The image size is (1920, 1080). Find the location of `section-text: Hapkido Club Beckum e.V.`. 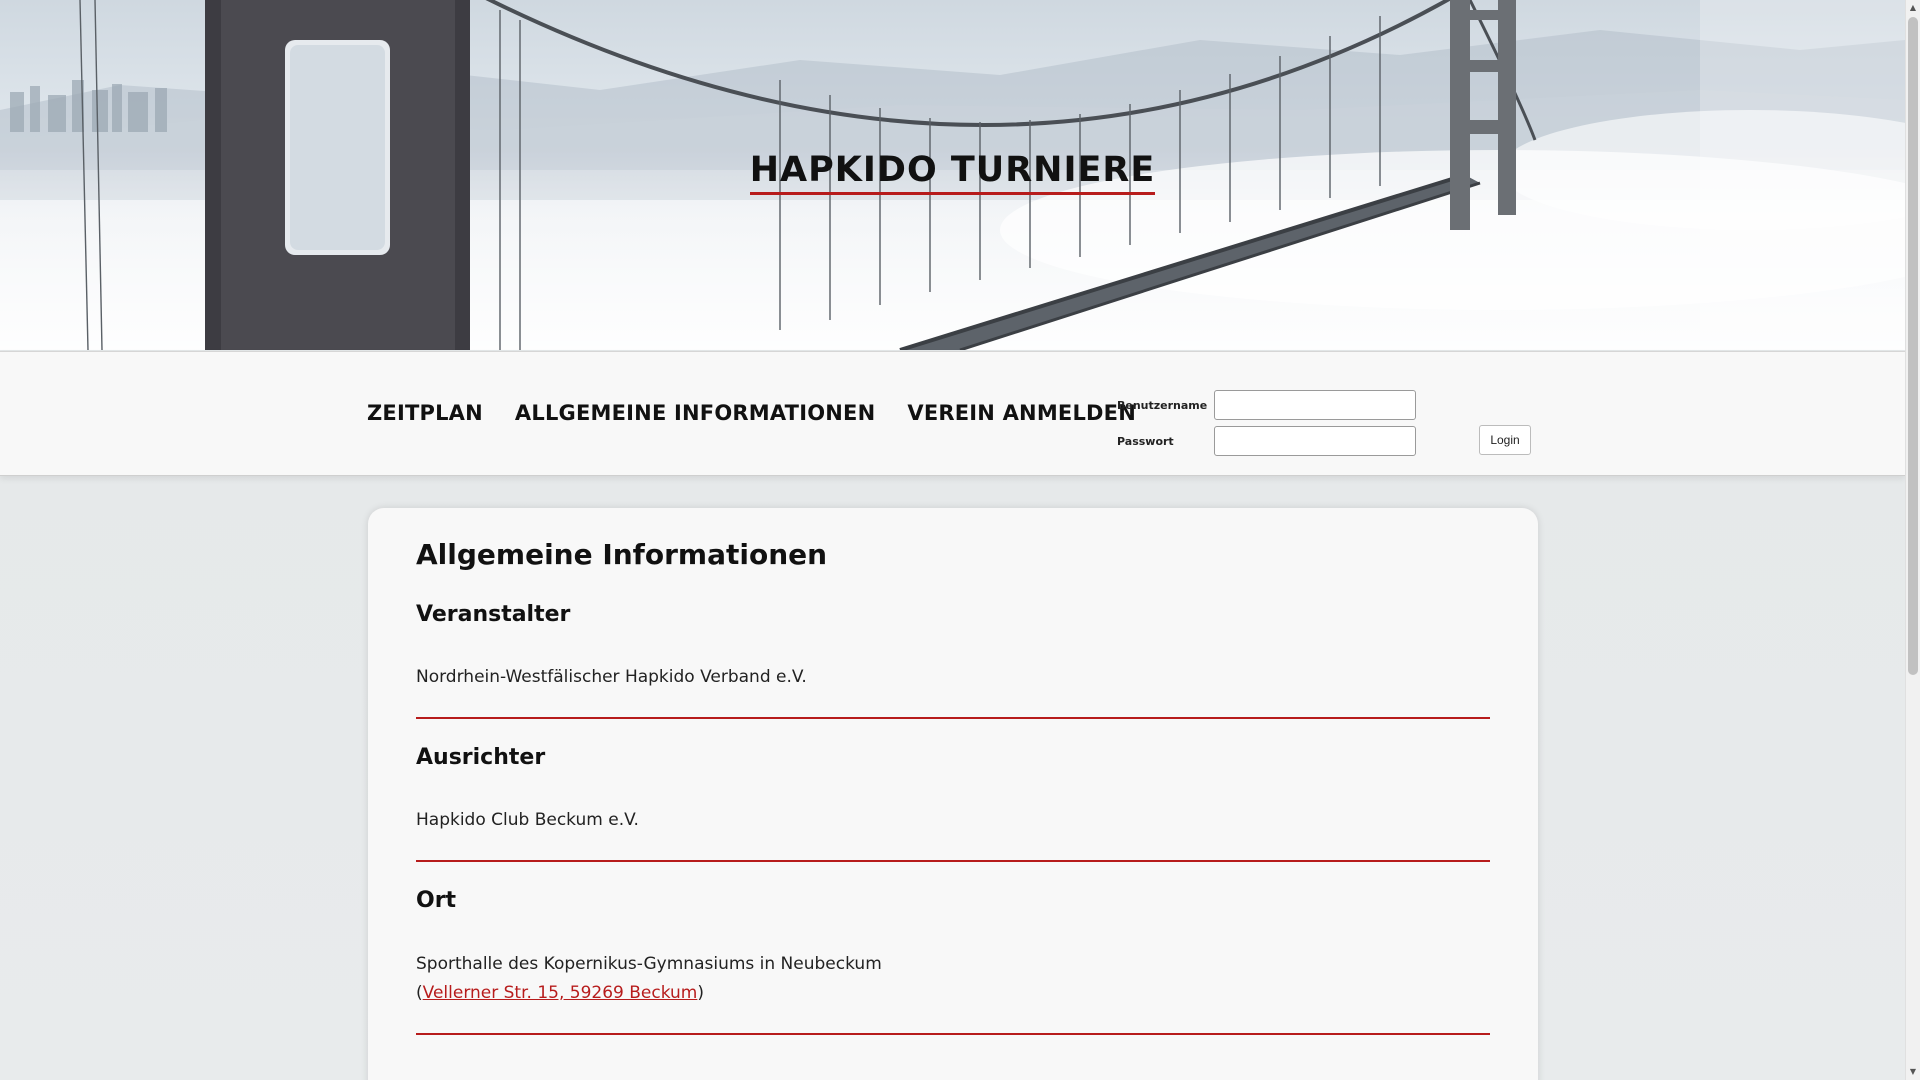

section-text: Hapkido Club Beckum e.V. is located at coordinates (527, 820).